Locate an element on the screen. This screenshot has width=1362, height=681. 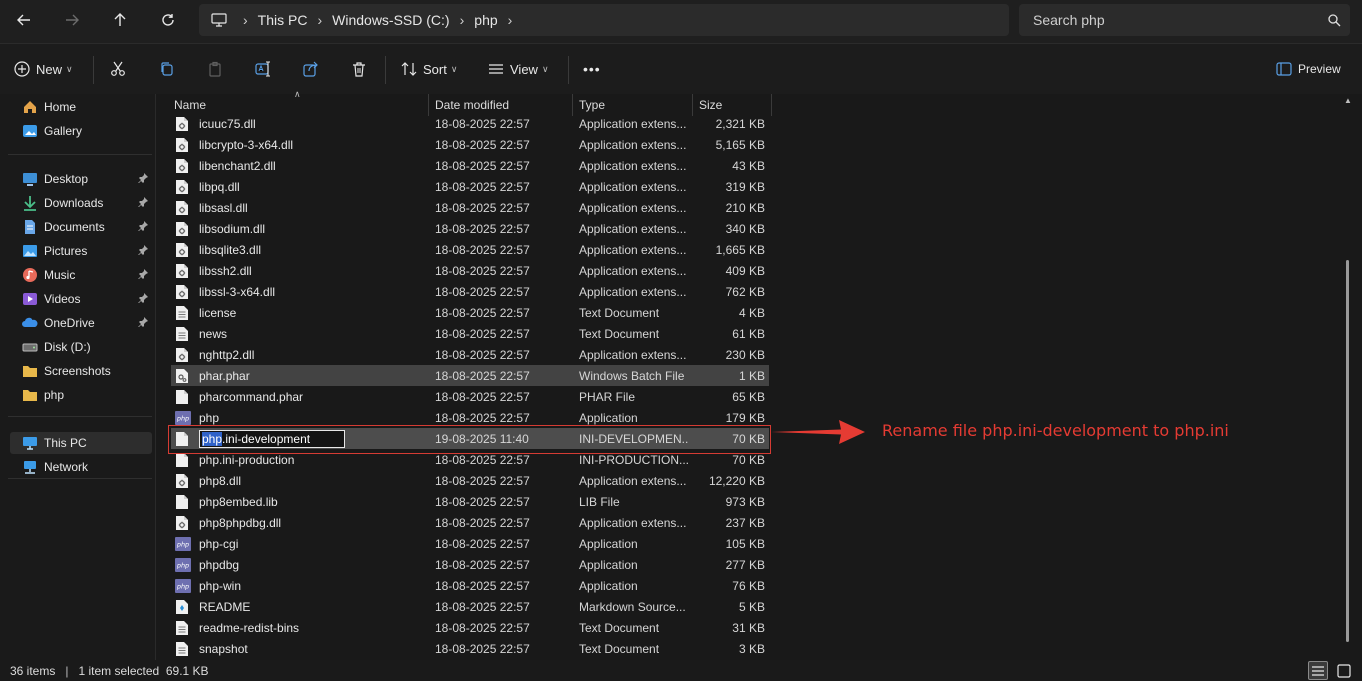
file-name-cell: libsodium.dll is located at coordinates (302, 228).